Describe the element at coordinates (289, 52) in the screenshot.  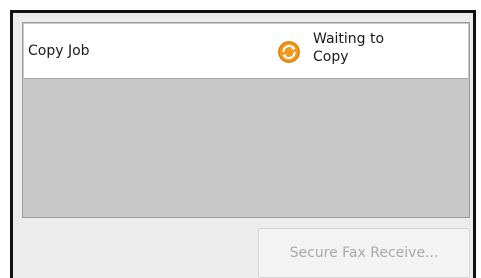
I see `refresh-icon` at that location.